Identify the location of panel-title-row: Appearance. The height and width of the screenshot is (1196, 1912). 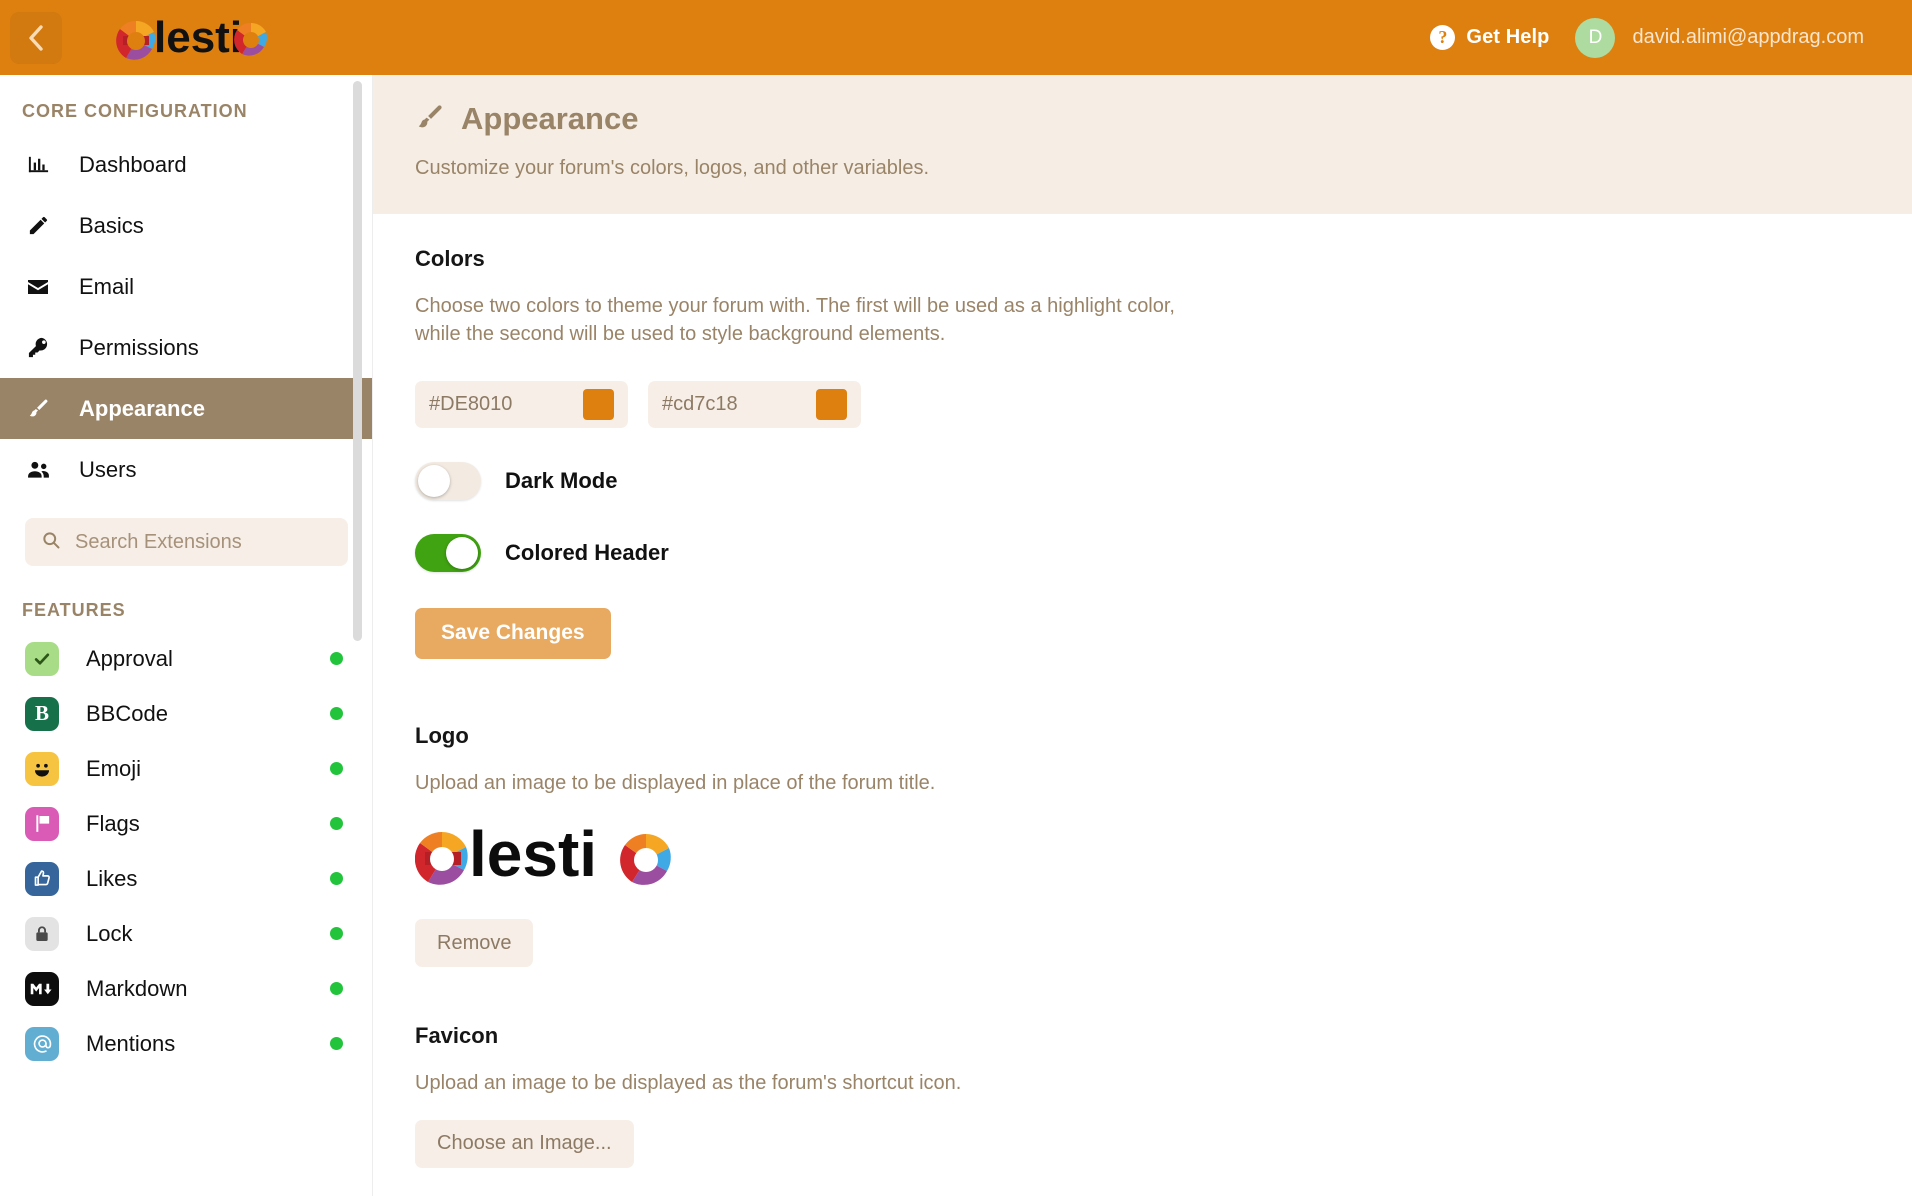
(1142, 119).